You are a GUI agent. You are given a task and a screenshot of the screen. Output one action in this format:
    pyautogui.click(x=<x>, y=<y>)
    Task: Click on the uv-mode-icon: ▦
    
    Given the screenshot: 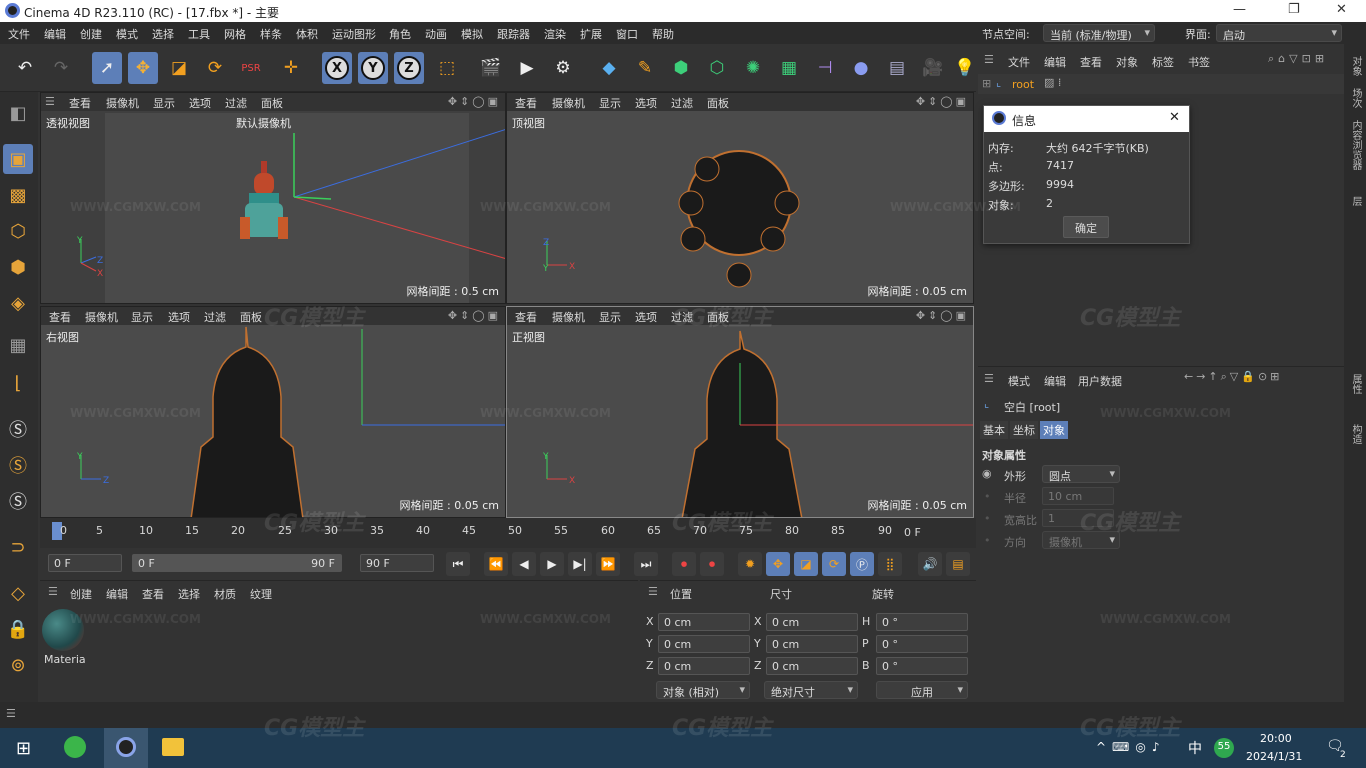 What is the action you would take?
    pyautogui.click(x=18, y=345)
    